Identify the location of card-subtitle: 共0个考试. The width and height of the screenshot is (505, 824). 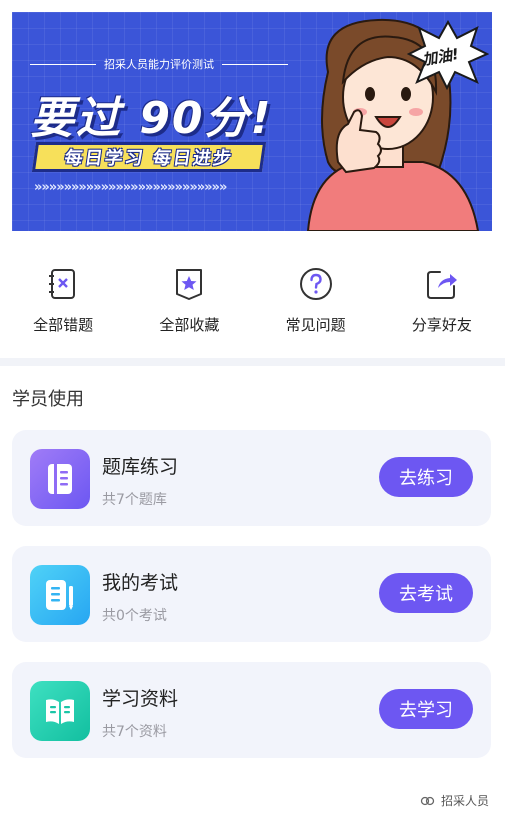
(134, 616).